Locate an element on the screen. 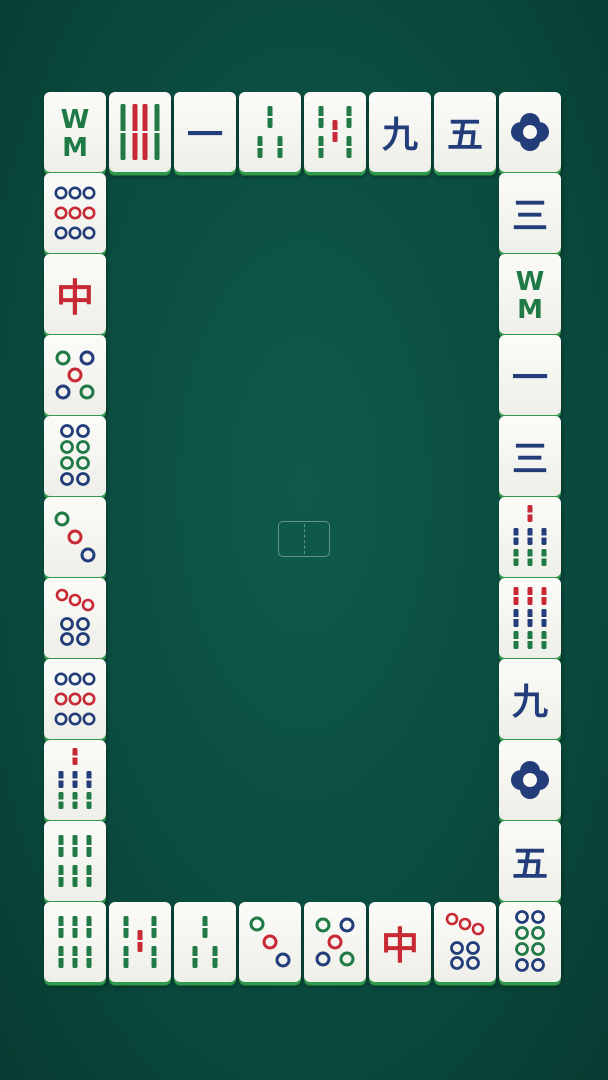 The height and width of the screenshot is (1080, 608). tile-right-3: 三 is located at coordinates (530, 456).